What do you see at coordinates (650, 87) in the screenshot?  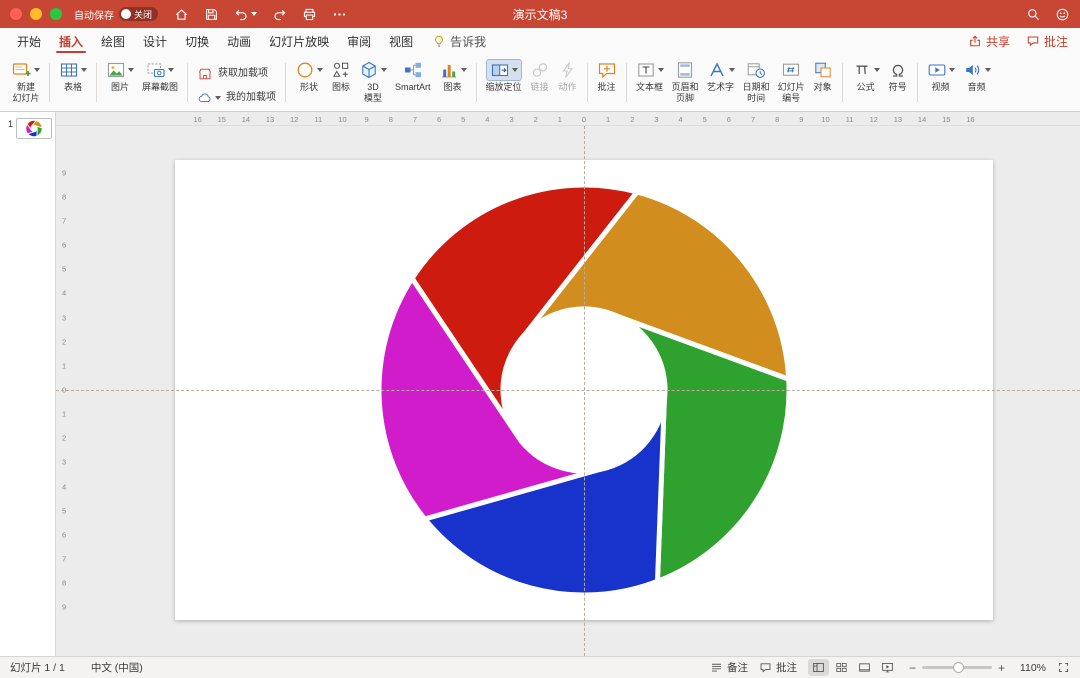 I see `ribbon-text-box-label: 文本框` at bounding box center [650, 87].